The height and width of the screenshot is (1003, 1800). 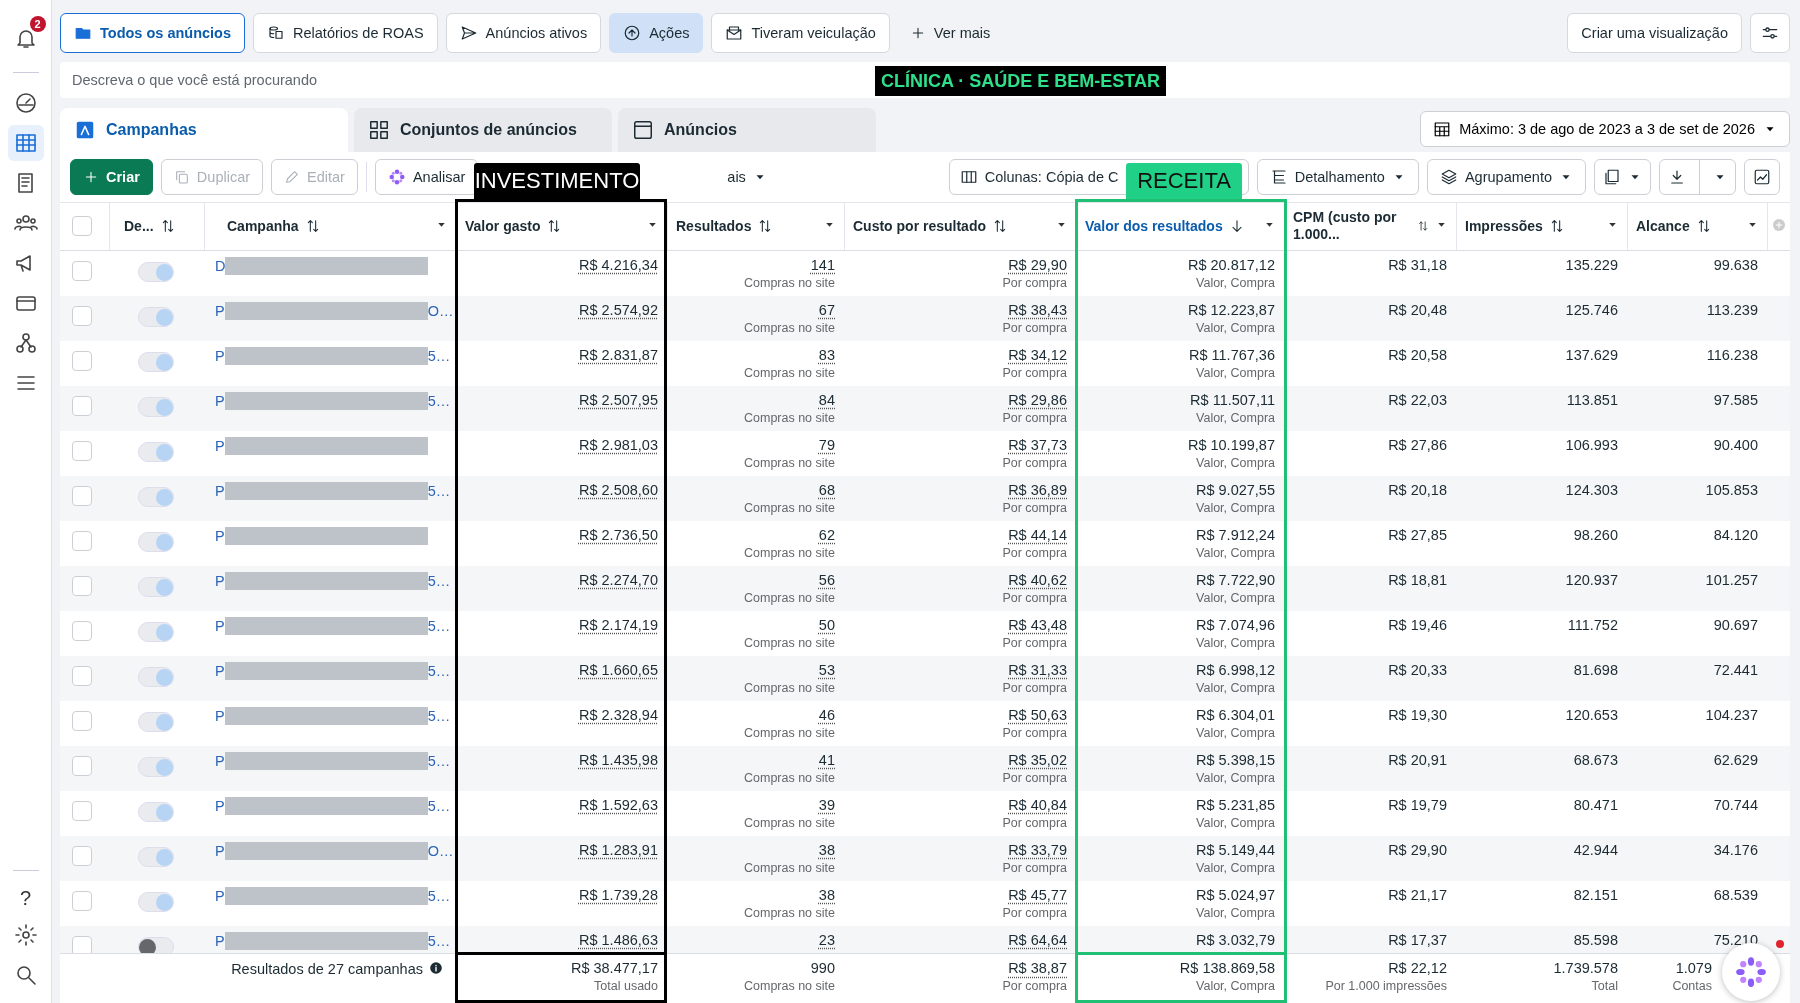 I want to click on report-button, so click(x=1622, y=177).